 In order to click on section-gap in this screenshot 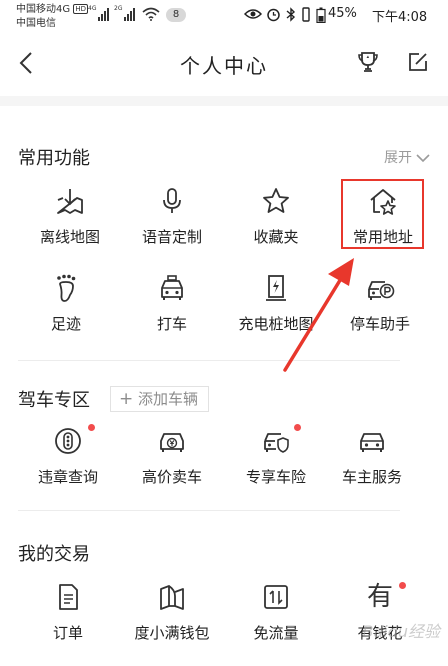, I will do `click(224, 101)`.